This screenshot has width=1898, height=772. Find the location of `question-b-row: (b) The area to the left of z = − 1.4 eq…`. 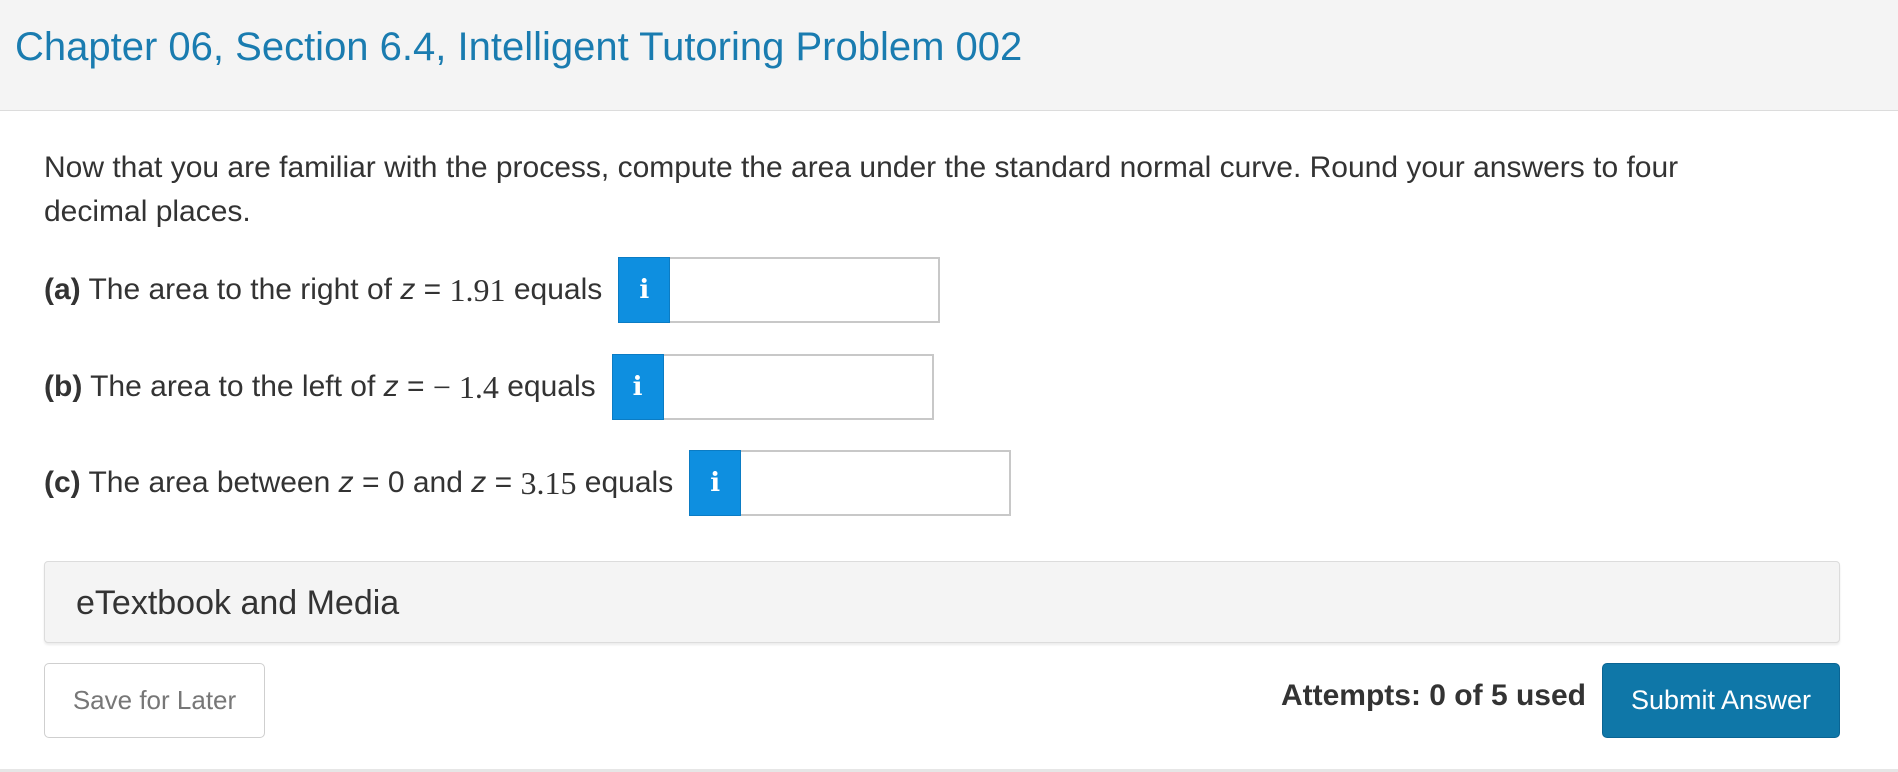

question-b-row: (b) The area to the left of z = − 1.4 eq… is located at coordinates (489, 387).